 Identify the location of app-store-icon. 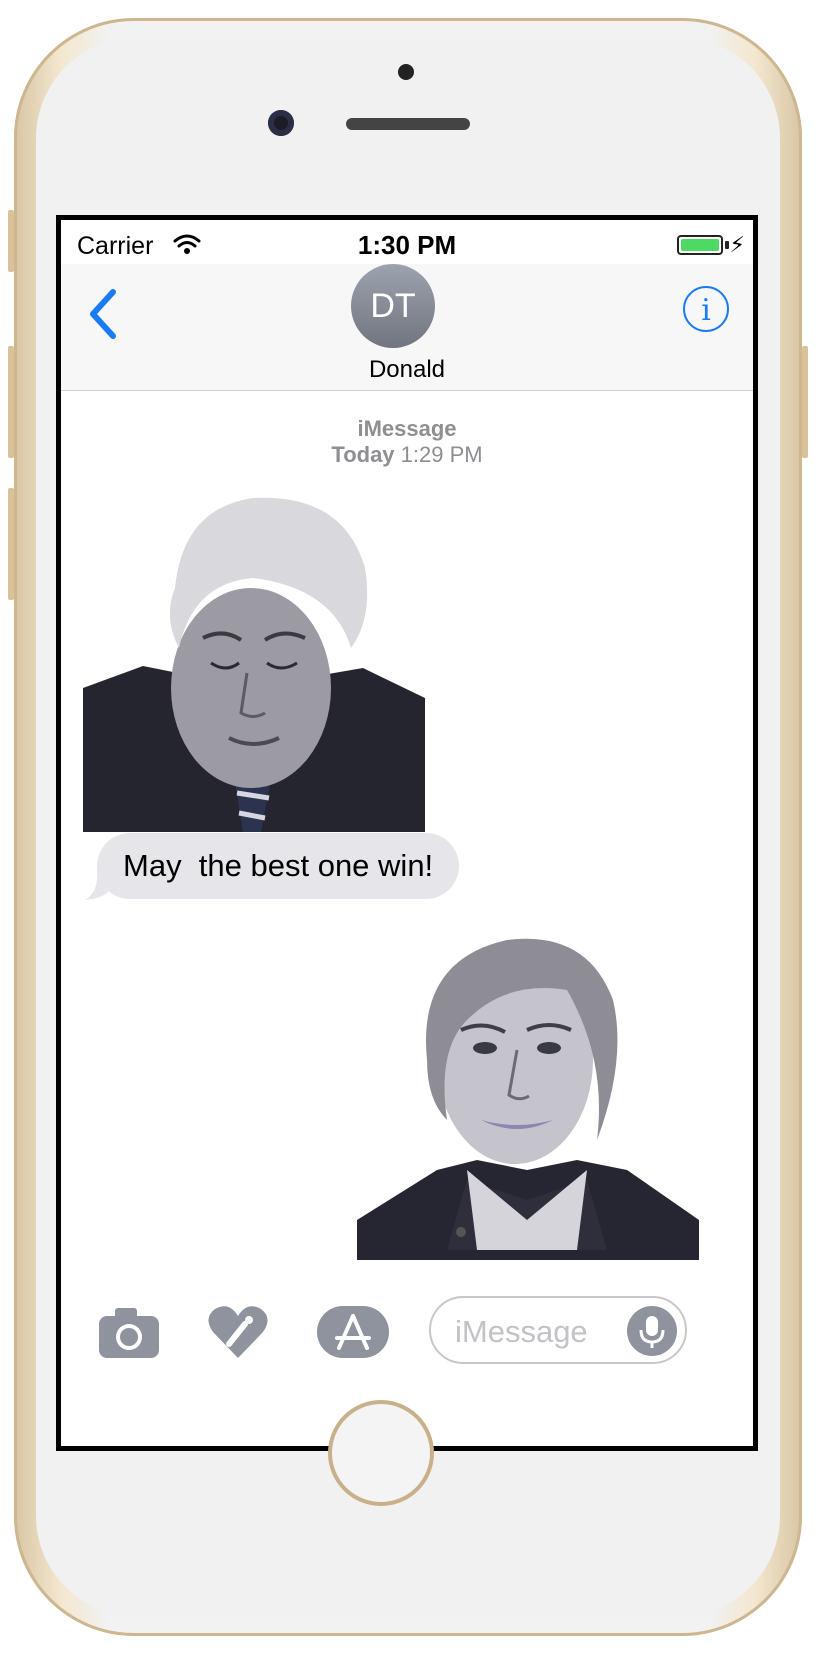
(353, 1332).